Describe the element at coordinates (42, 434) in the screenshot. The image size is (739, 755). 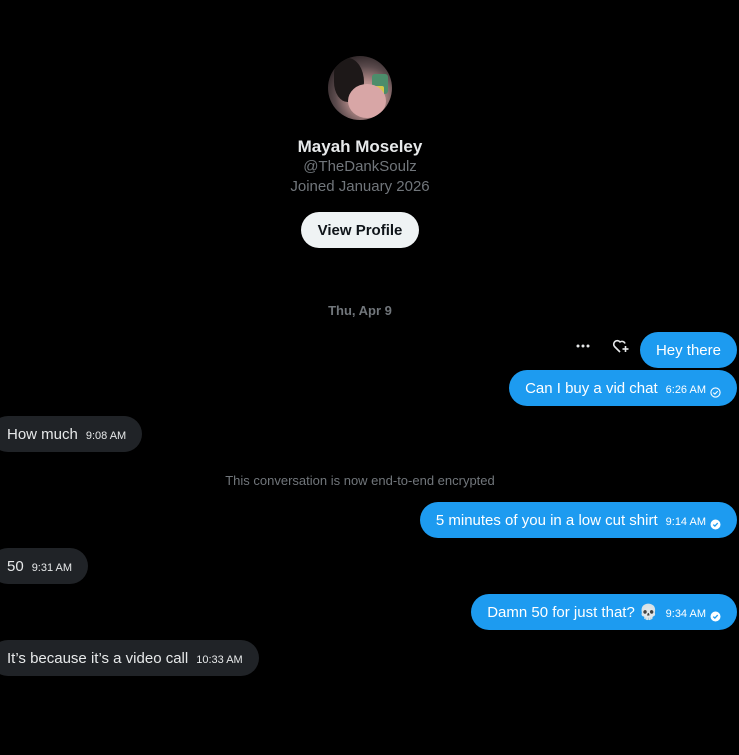
I see `message-text: How much` at that location.